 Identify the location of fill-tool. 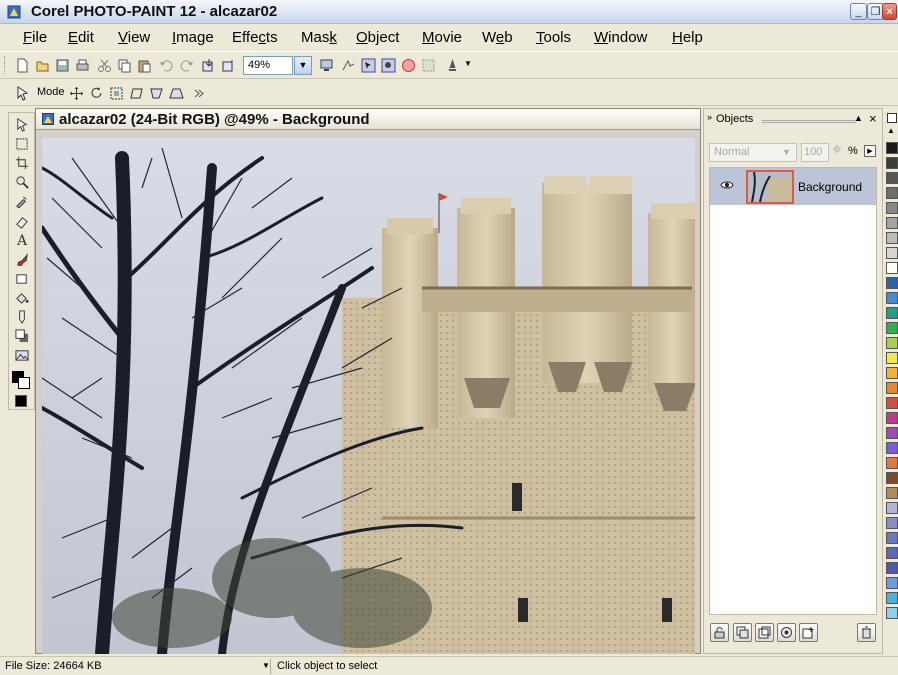
(22, 298).